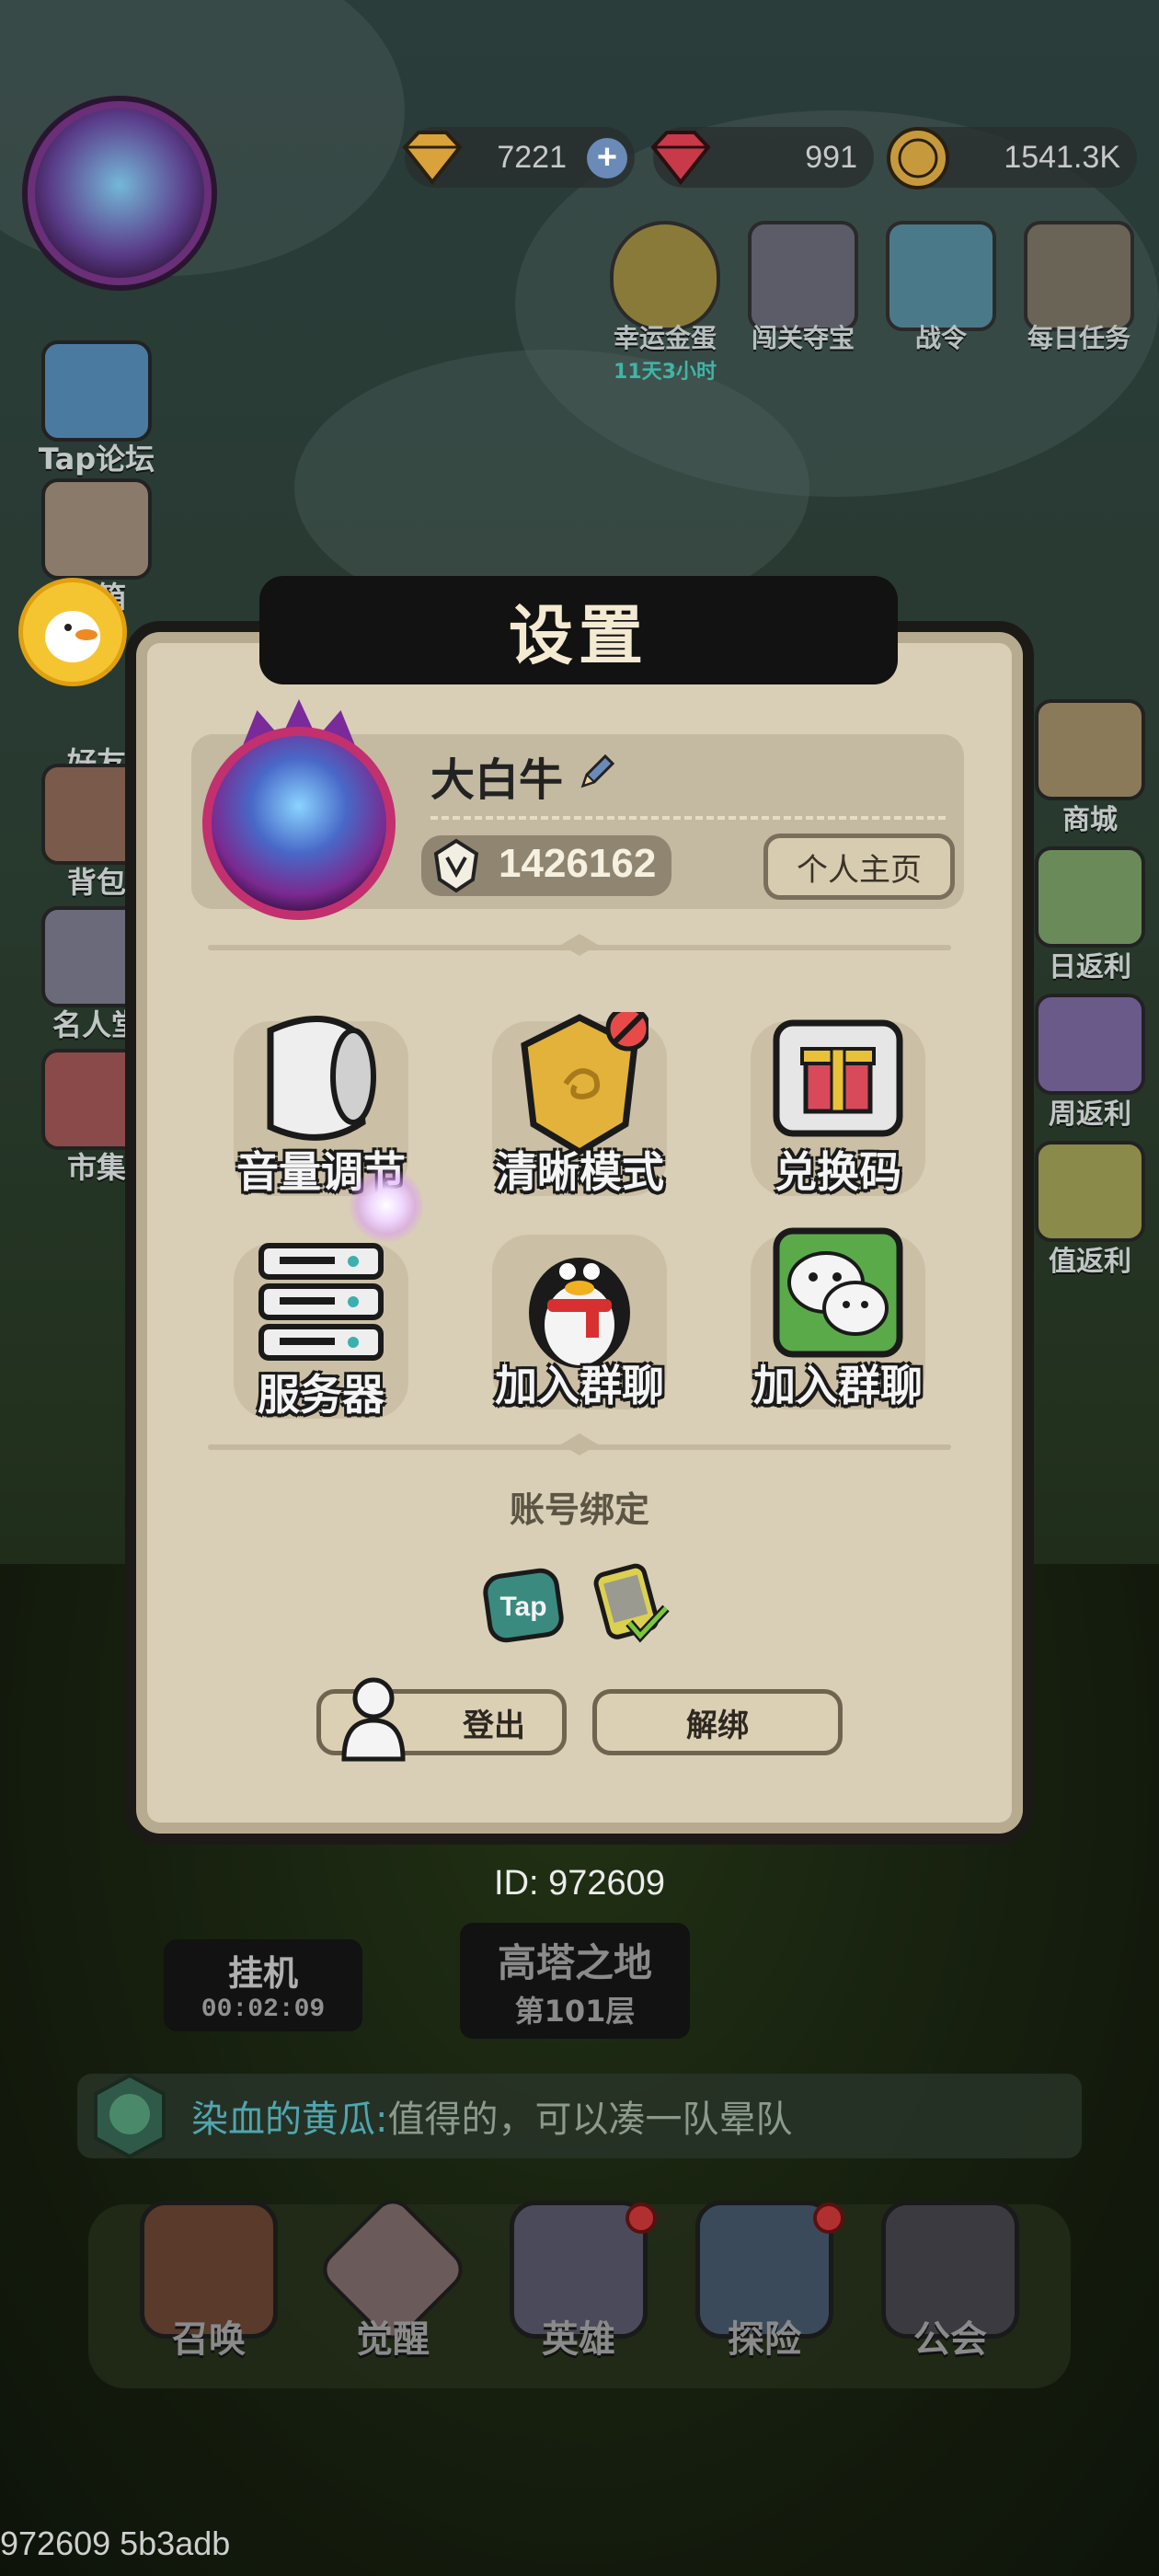 This screenshot has width=1159, height=2576. What do you see at coordinates (1078, 338) in the screenshot?
I see `daily-task-label: 每日任务` at bounding box center [1078, 338].